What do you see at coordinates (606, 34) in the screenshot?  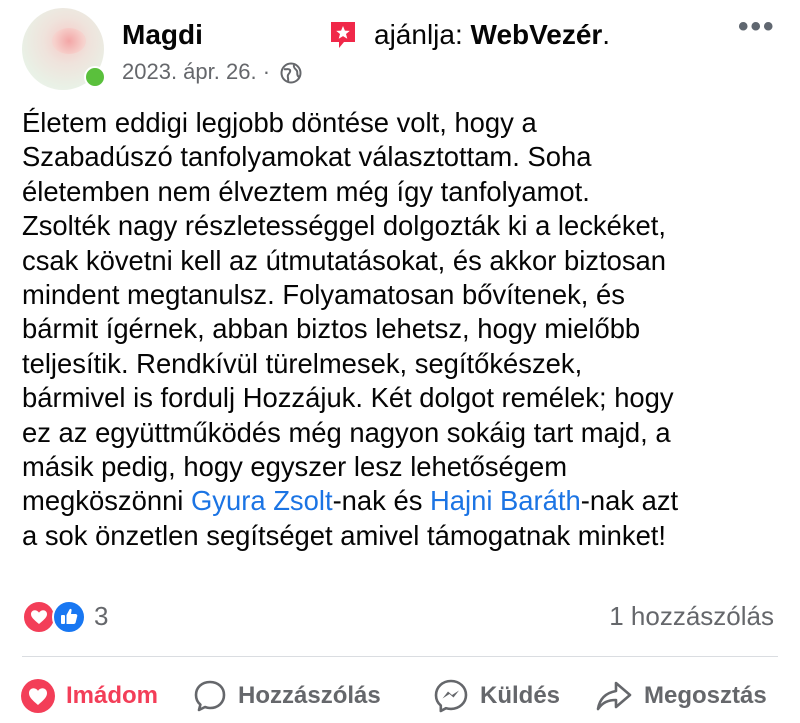 I see `recommends-suffix: .` at bounding box center [606, 34].